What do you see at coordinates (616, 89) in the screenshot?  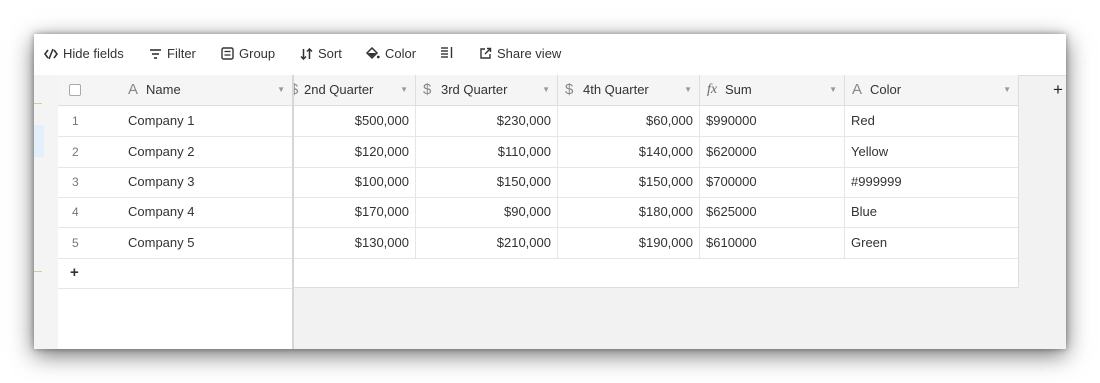 I see `column-header-label: 4th Quarter` at bounding box center [616, 89].